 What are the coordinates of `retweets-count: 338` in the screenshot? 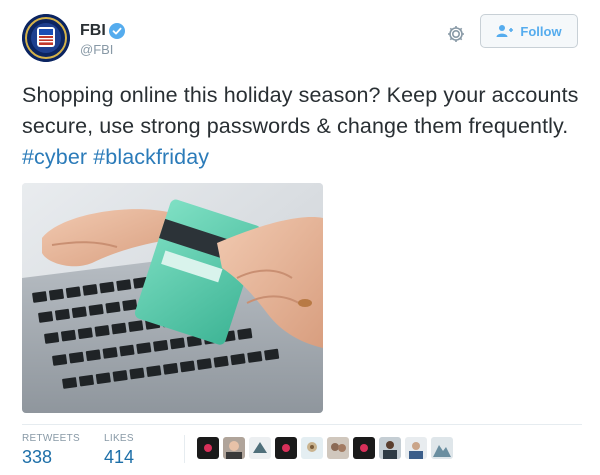 It's located at (37, 457).